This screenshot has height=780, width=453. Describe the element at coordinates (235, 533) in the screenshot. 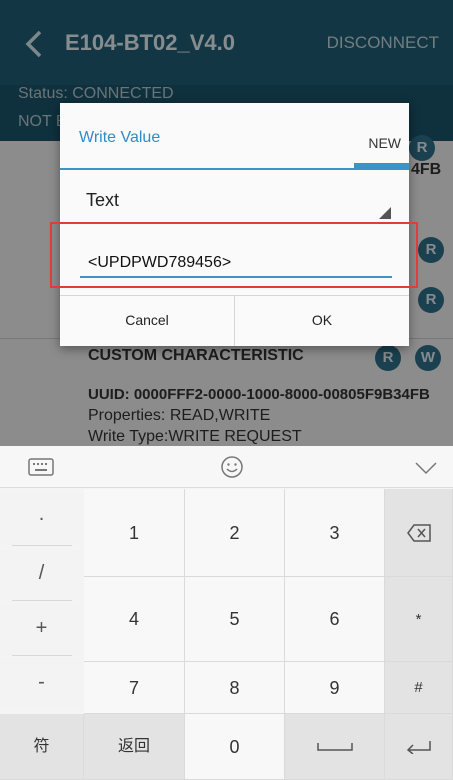

I see `key-2: 2` at that location.